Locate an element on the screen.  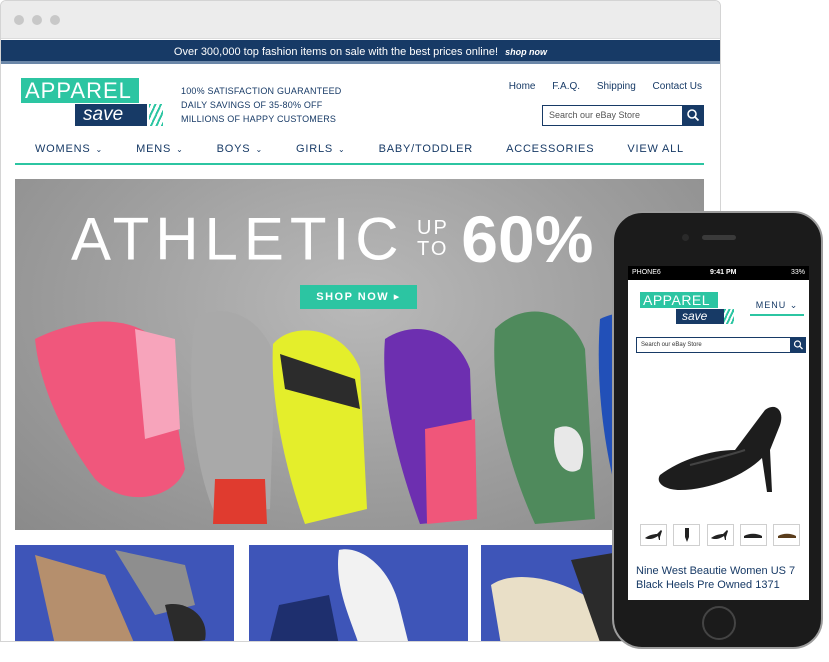
product-image-heel is located at coordinates (720, 449).